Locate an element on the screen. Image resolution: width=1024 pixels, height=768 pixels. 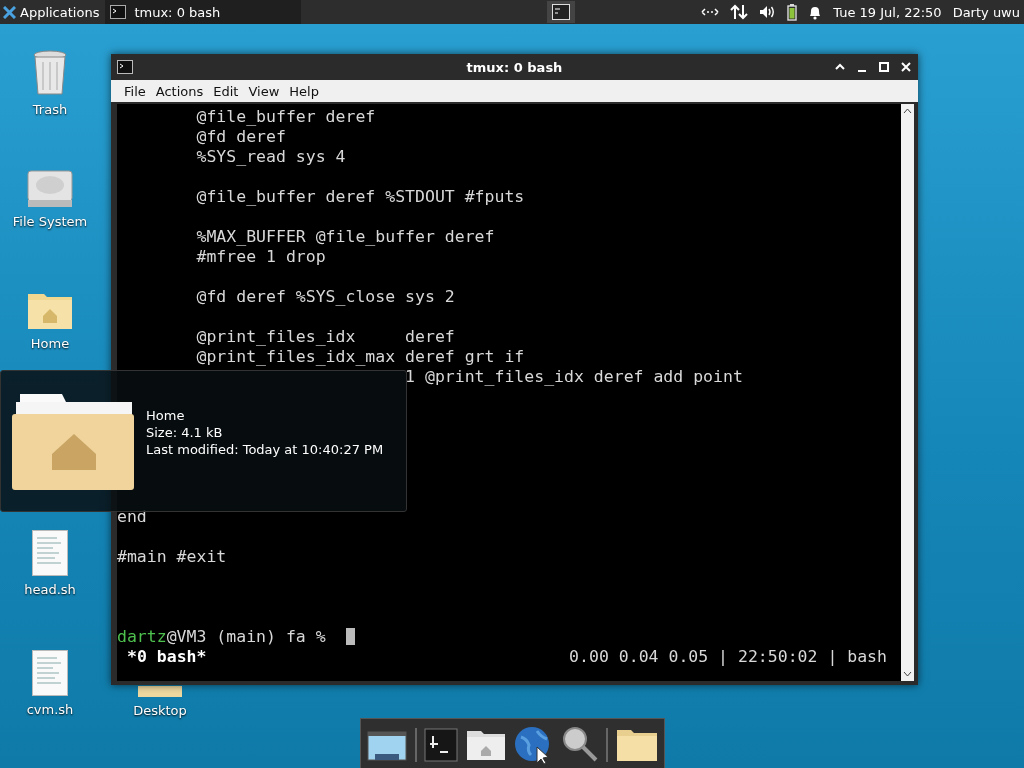
text-cursor is located at coordinates (350, 636).